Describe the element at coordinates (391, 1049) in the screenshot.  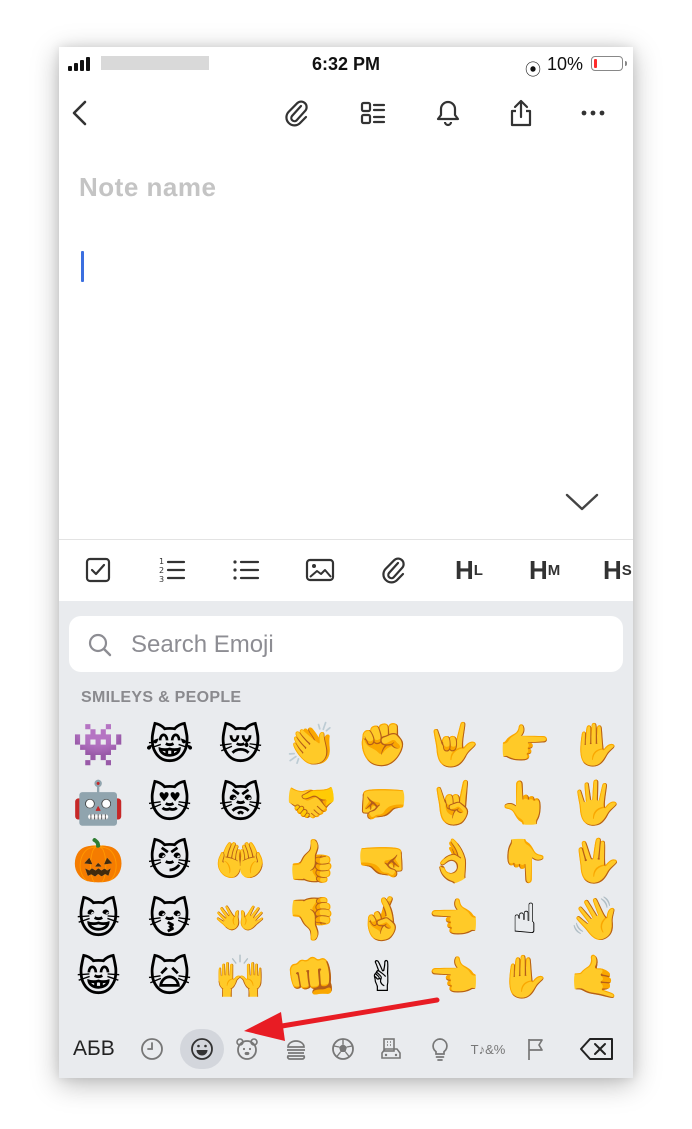
I see `travel-icon` at that location.